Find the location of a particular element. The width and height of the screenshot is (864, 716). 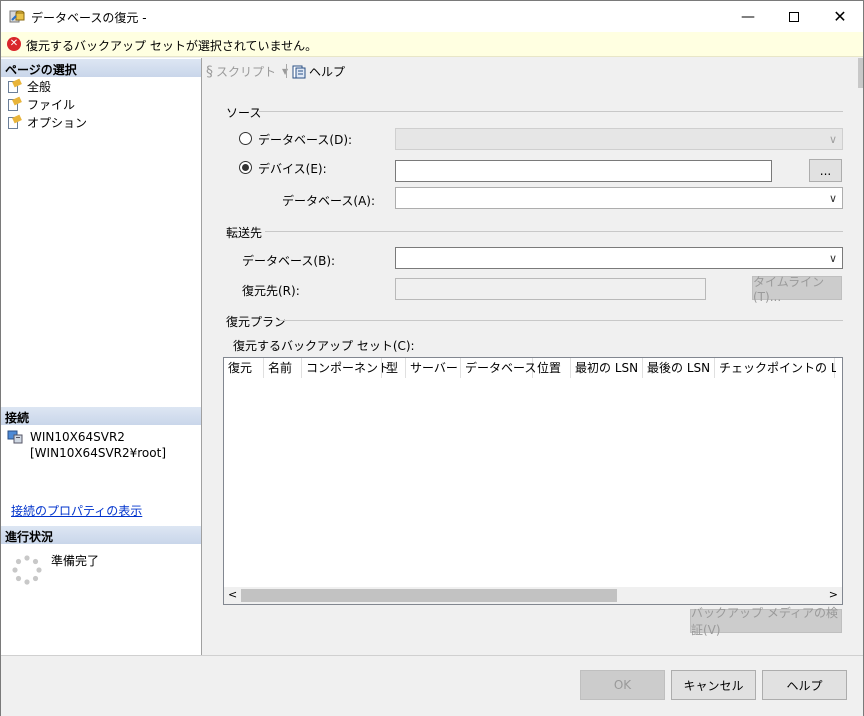

server-connection-icon is located at coordinates (15, 437).